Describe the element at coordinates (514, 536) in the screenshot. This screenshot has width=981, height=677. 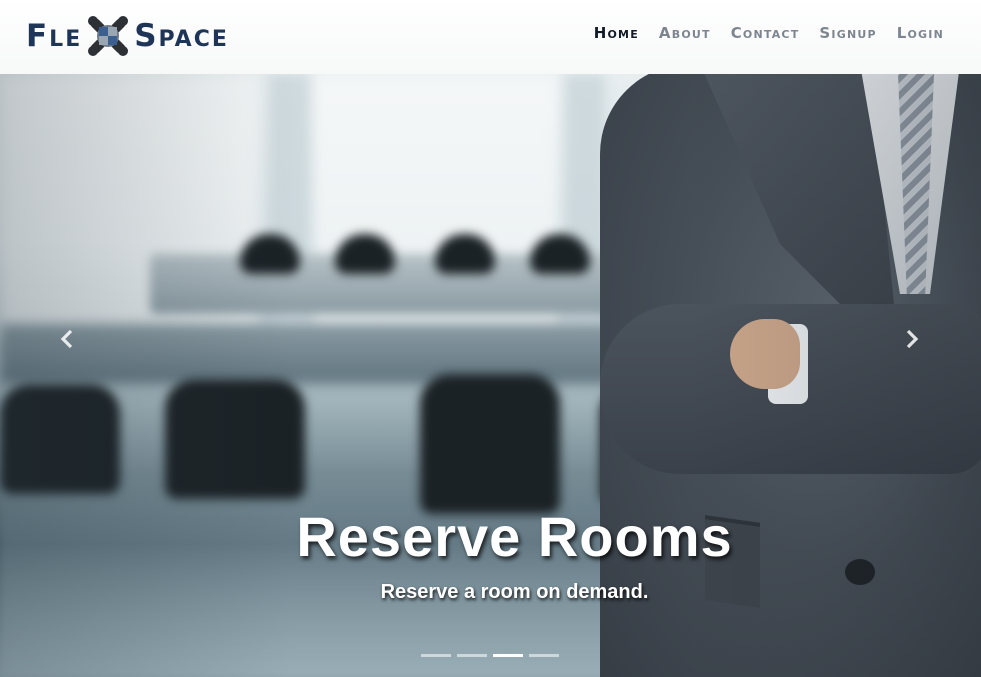
I see `carousel-caption-title: Reserve Rooms` at that location.